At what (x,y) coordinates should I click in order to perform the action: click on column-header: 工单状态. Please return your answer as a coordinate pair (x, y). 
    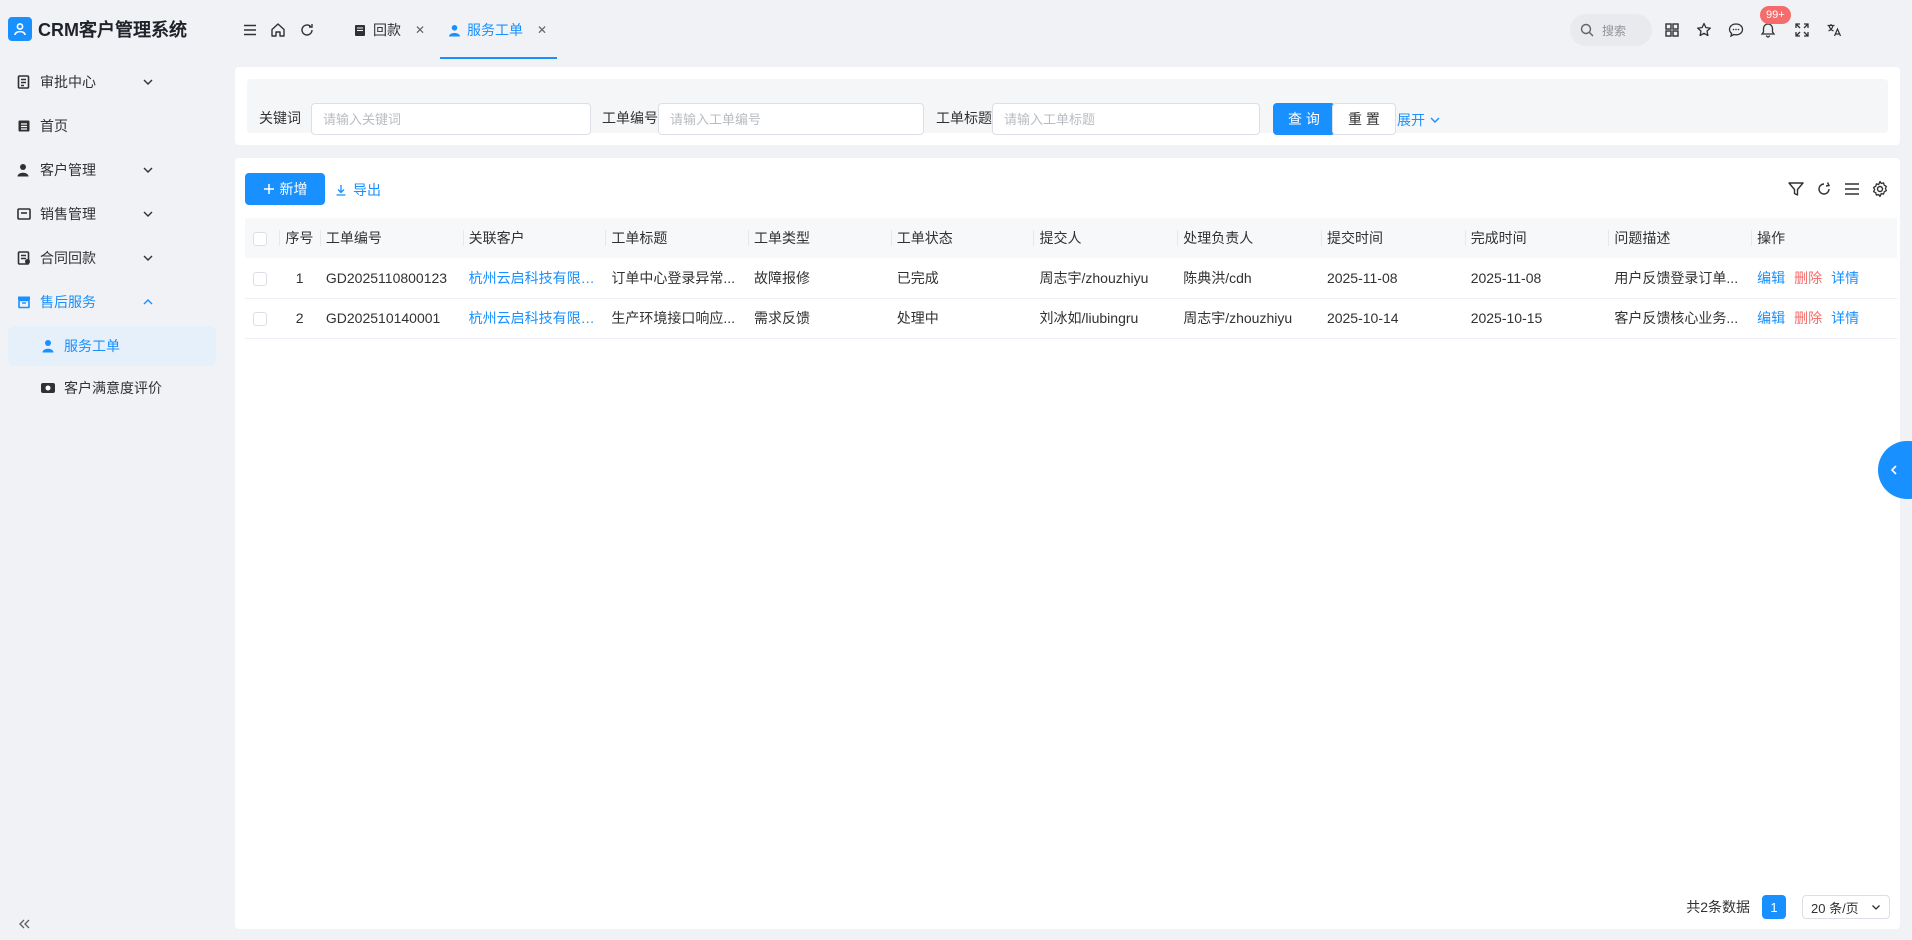
    Looking at the image, I should click on (962, 238).